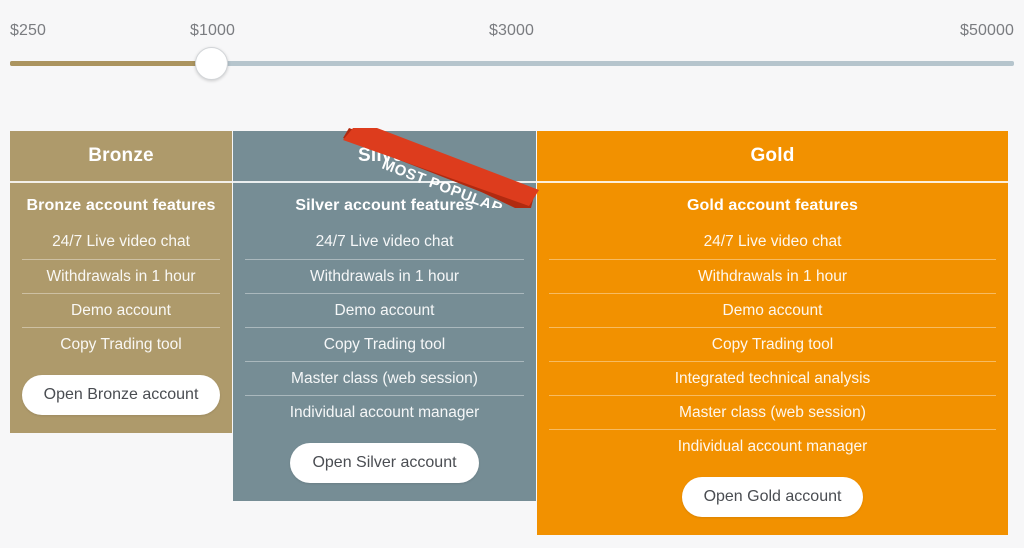  I want to click on slider-tick-labels: $250 $1000 $3000 $50000, so click(512, 32).